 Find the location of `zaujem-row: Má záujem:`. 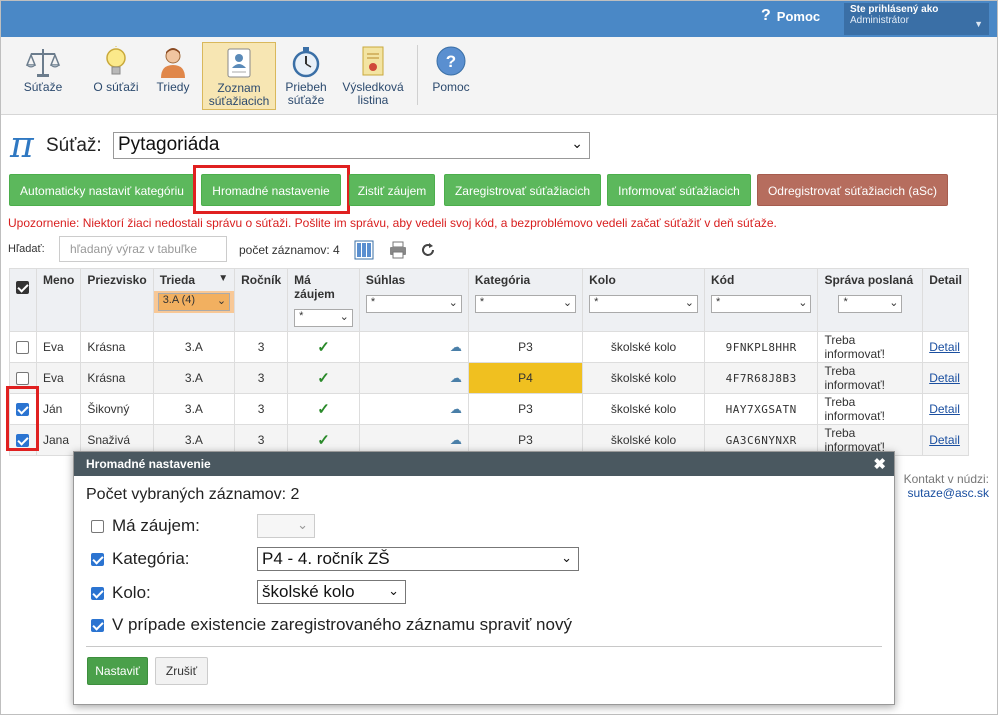

zaujem-row: Má záujem: is located at coordinates (145, 526).